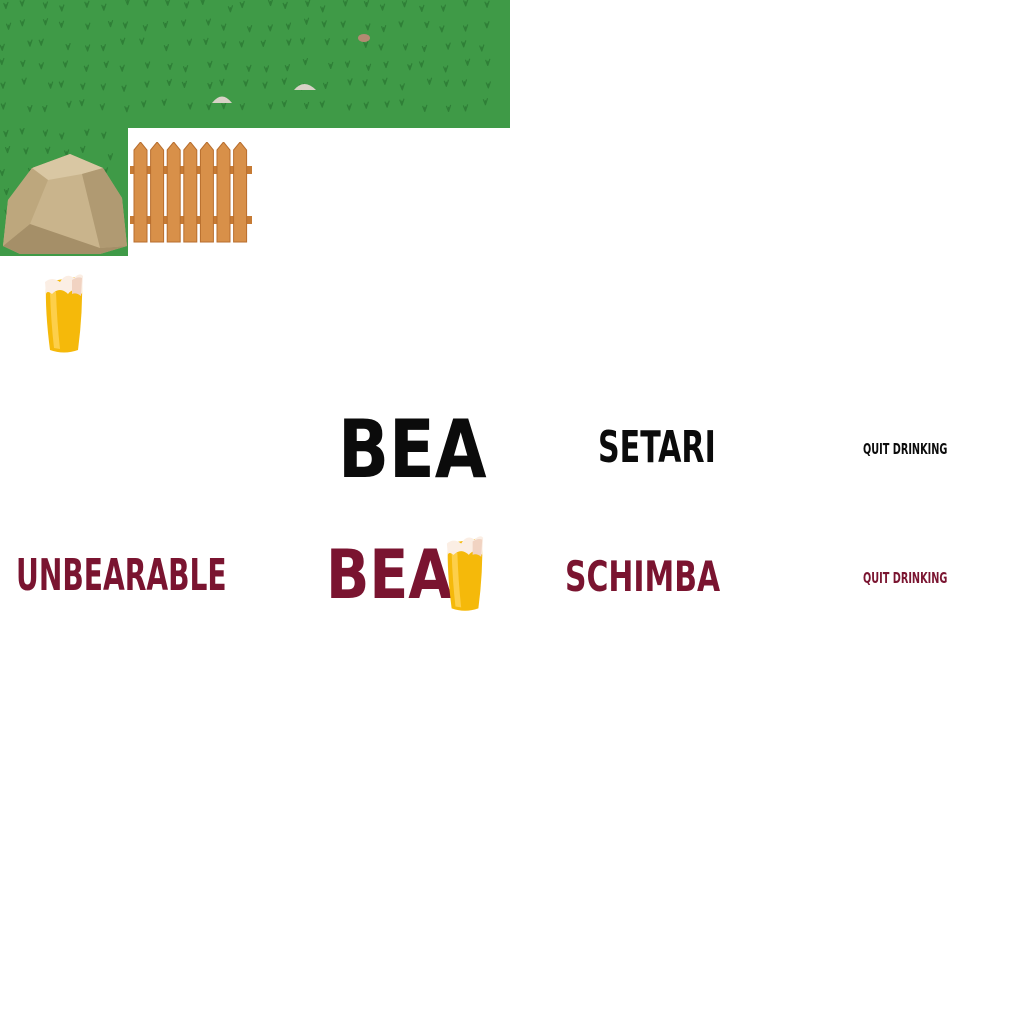 This screenshot has height=1024, width=1024. Describe the element at coordinates (642, 577) in the screenshot. I see `change-button: SCHIMBA` at that location.